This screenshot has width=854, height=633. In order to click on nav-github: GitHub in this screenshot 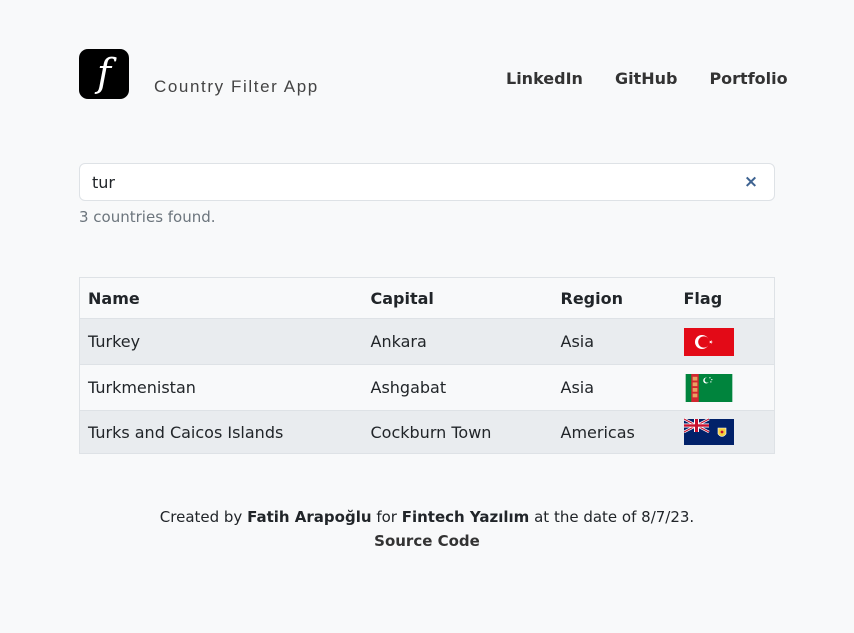, I will do `click(646, 78)`.